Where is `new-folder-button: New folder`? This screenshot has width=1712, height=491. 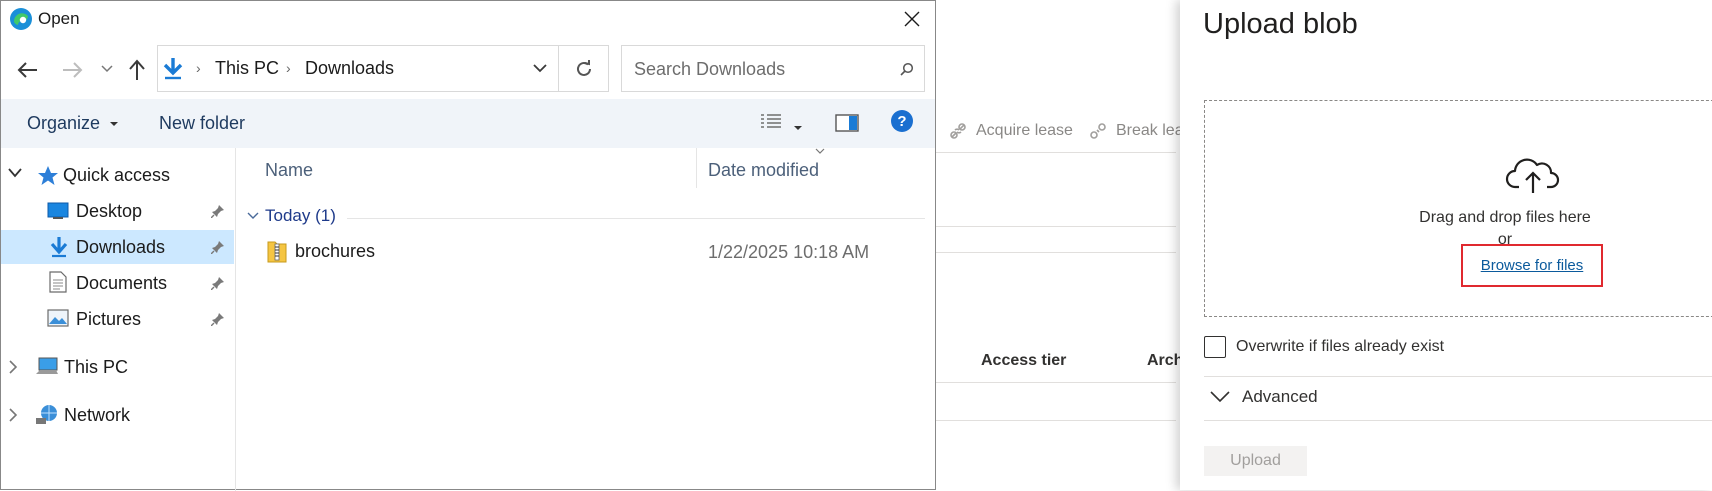 new-folder-button: New folder is located at coordinates (202, 123).